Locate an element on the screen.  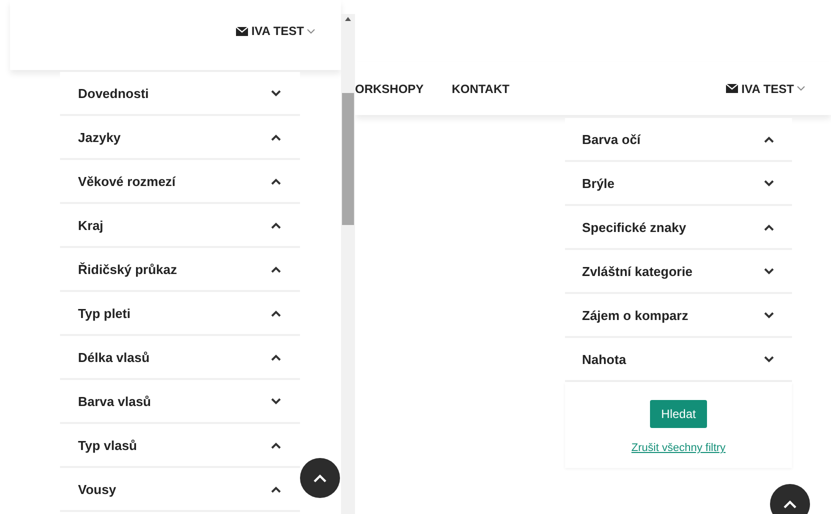
scrollbar-thumb is located at coordinates (348, 159).